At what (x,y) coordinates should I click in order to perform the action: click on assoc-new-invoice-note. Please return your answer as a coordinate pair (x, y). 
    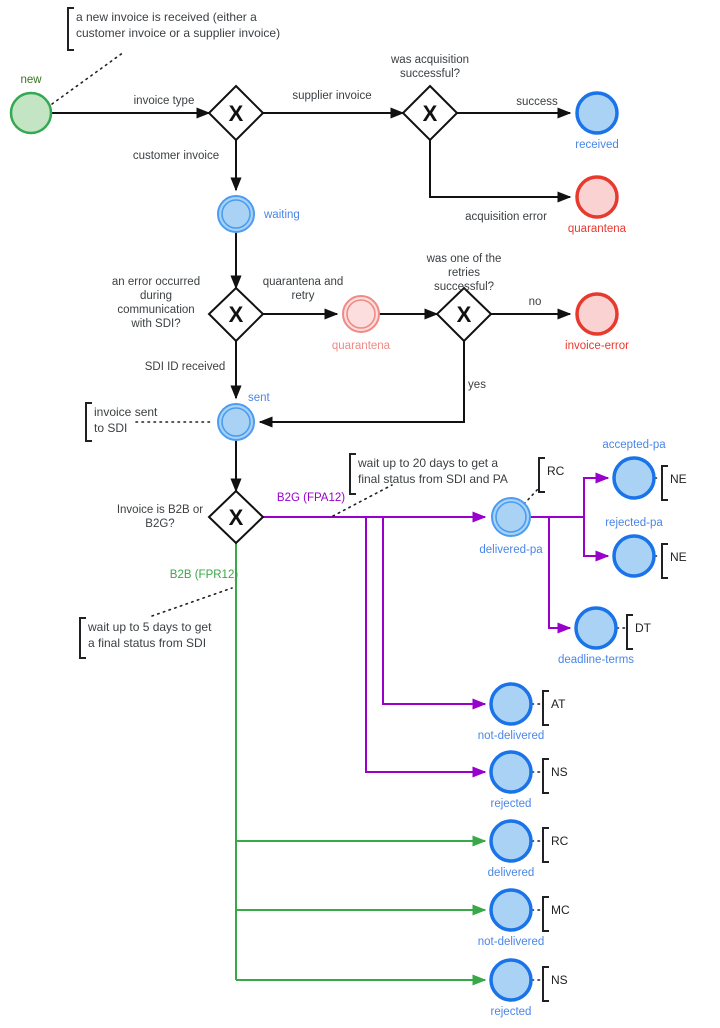
    Looking at the image, I should click on (88, 78).